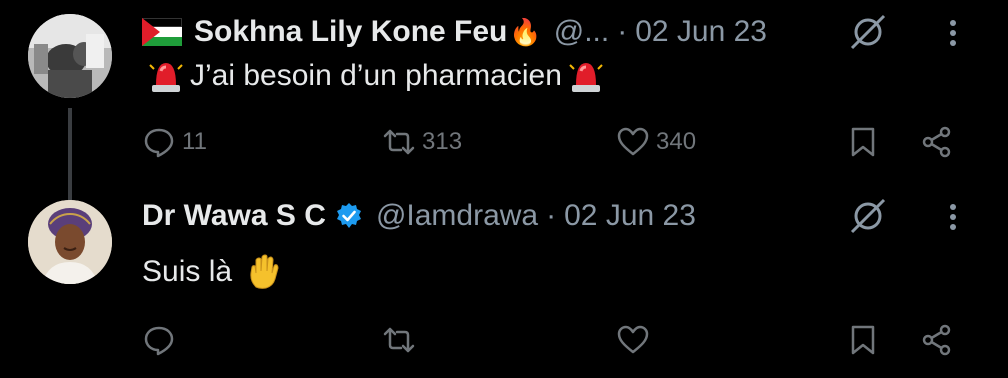 The height and width of the screenshot is (378, 1008). What do you see at coordinates (525, 31) in the screenshot?
I see `fire-emoji-icon: 🔥` at bounding box center [525, 31].